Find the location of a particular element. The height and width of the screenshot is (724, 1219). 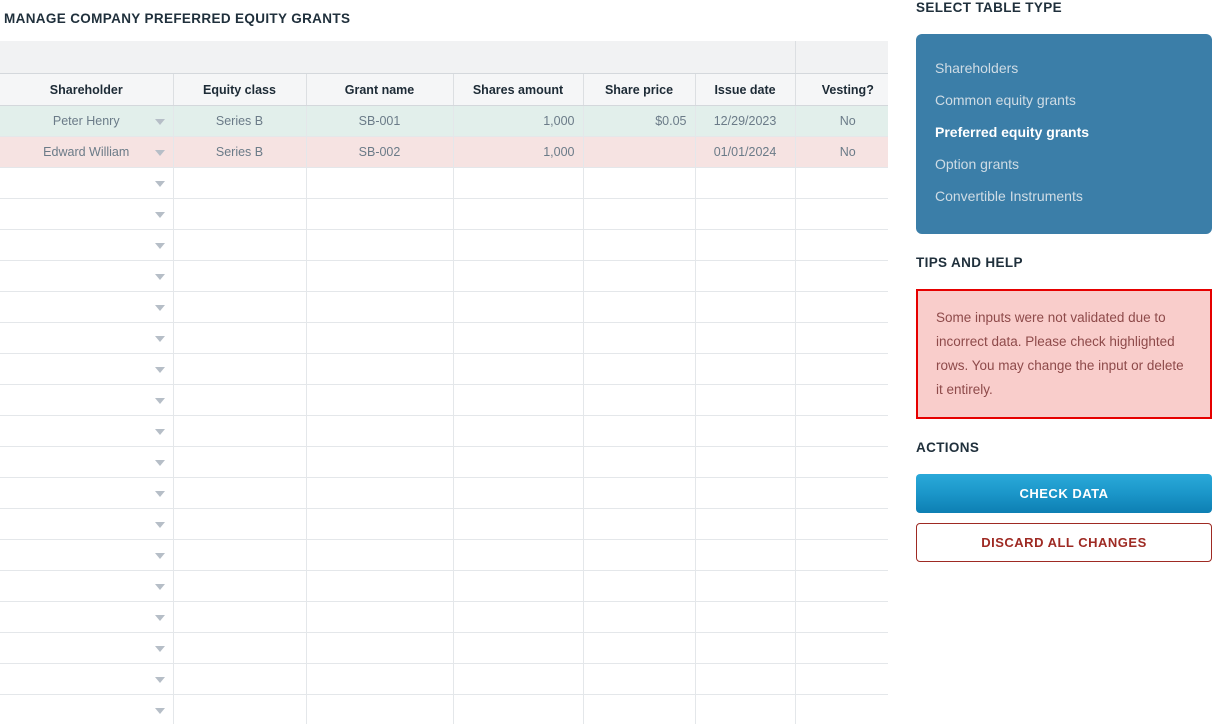

column-header-issue_date: Issue date is located at coordinates (745, 89).